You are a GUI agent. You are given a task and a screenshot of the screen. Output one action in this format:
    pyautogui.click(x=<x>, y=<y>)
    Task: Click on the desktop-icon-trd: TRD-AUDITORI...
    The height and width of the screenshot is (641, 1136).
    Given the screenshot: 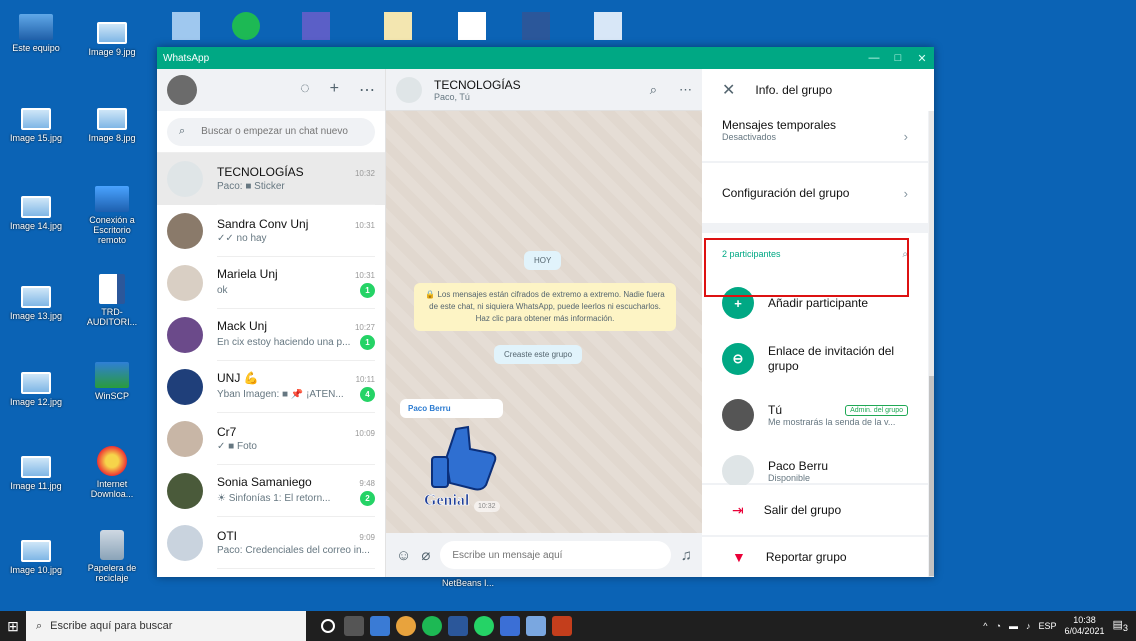 What is the action you would take?
    pyautogui.click(x=112, y=300)
    